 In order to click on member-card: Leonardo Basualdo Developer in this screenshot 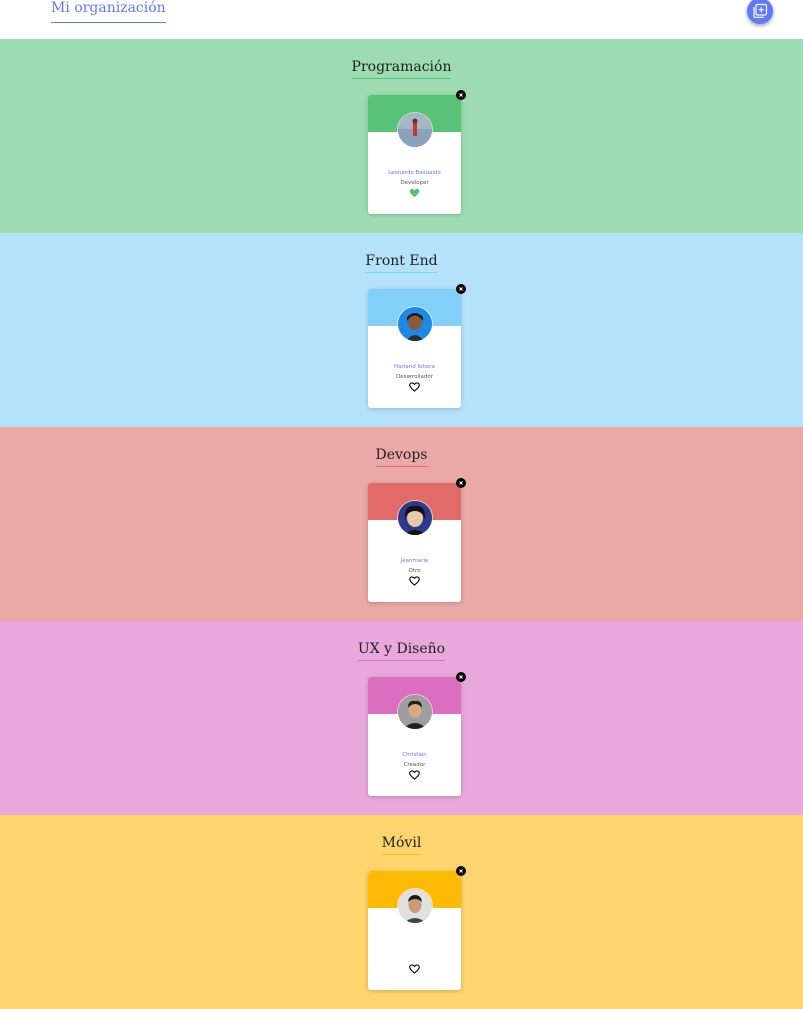, I will do `click(417, 152)`.